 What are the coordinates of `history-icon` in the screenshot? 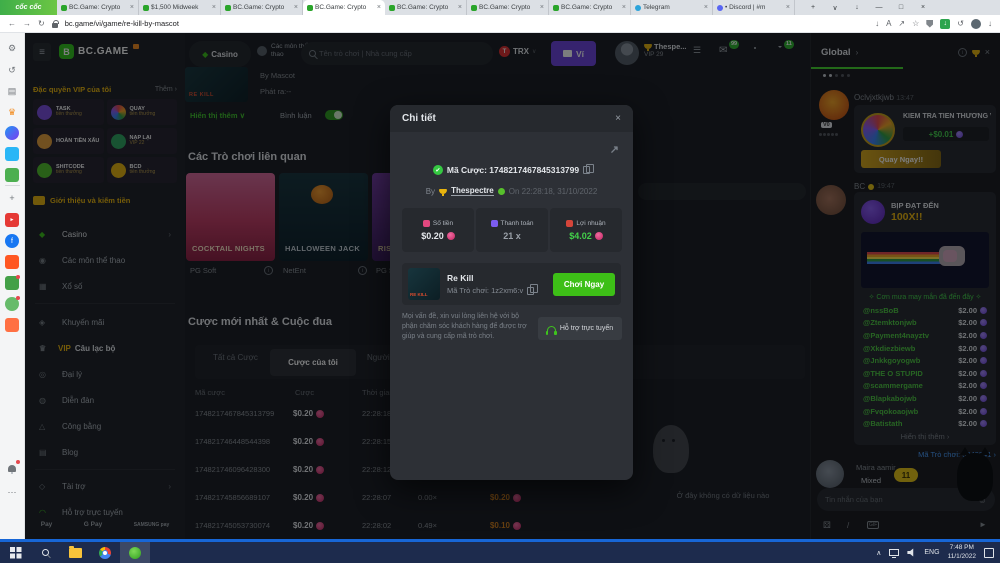 It's located at (12, 70).